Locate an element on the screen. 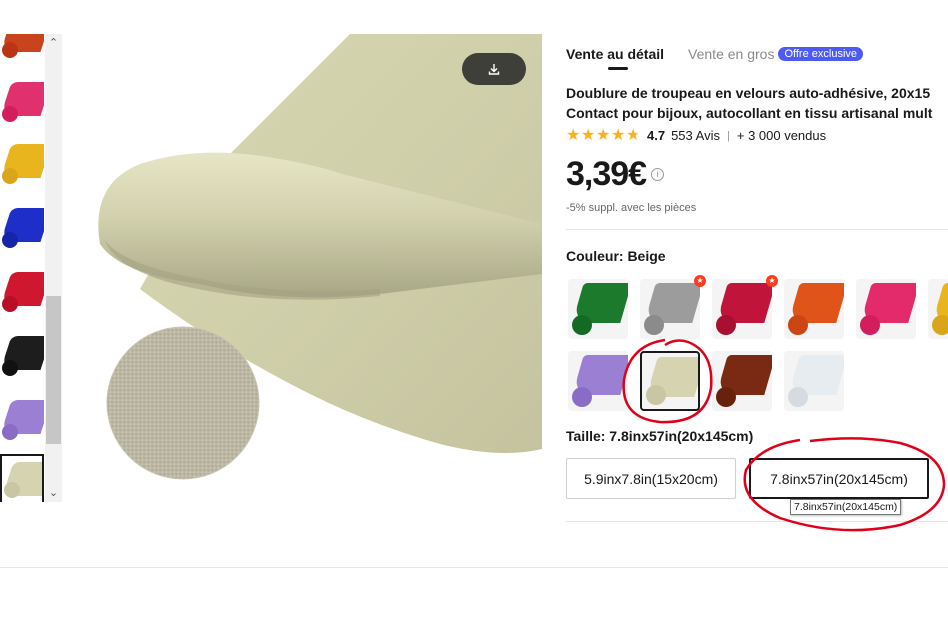  price: 3,39€ is located at coordinates (606, 174).